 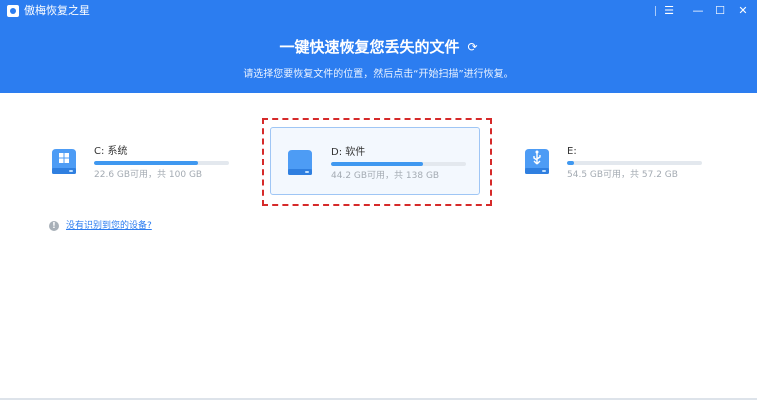 I want to click on selection-highlight, so click(x=377, y=162).